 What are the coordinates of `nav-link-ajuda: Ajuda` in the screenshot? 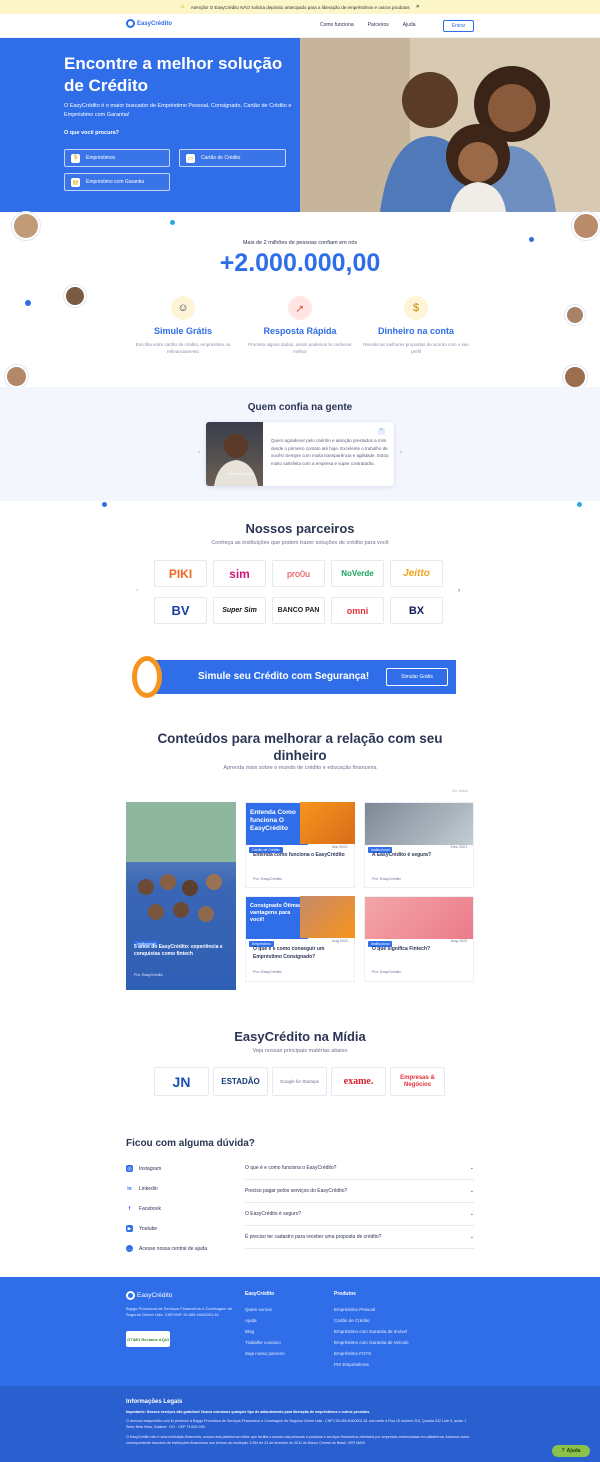 It's located at (409, 25).